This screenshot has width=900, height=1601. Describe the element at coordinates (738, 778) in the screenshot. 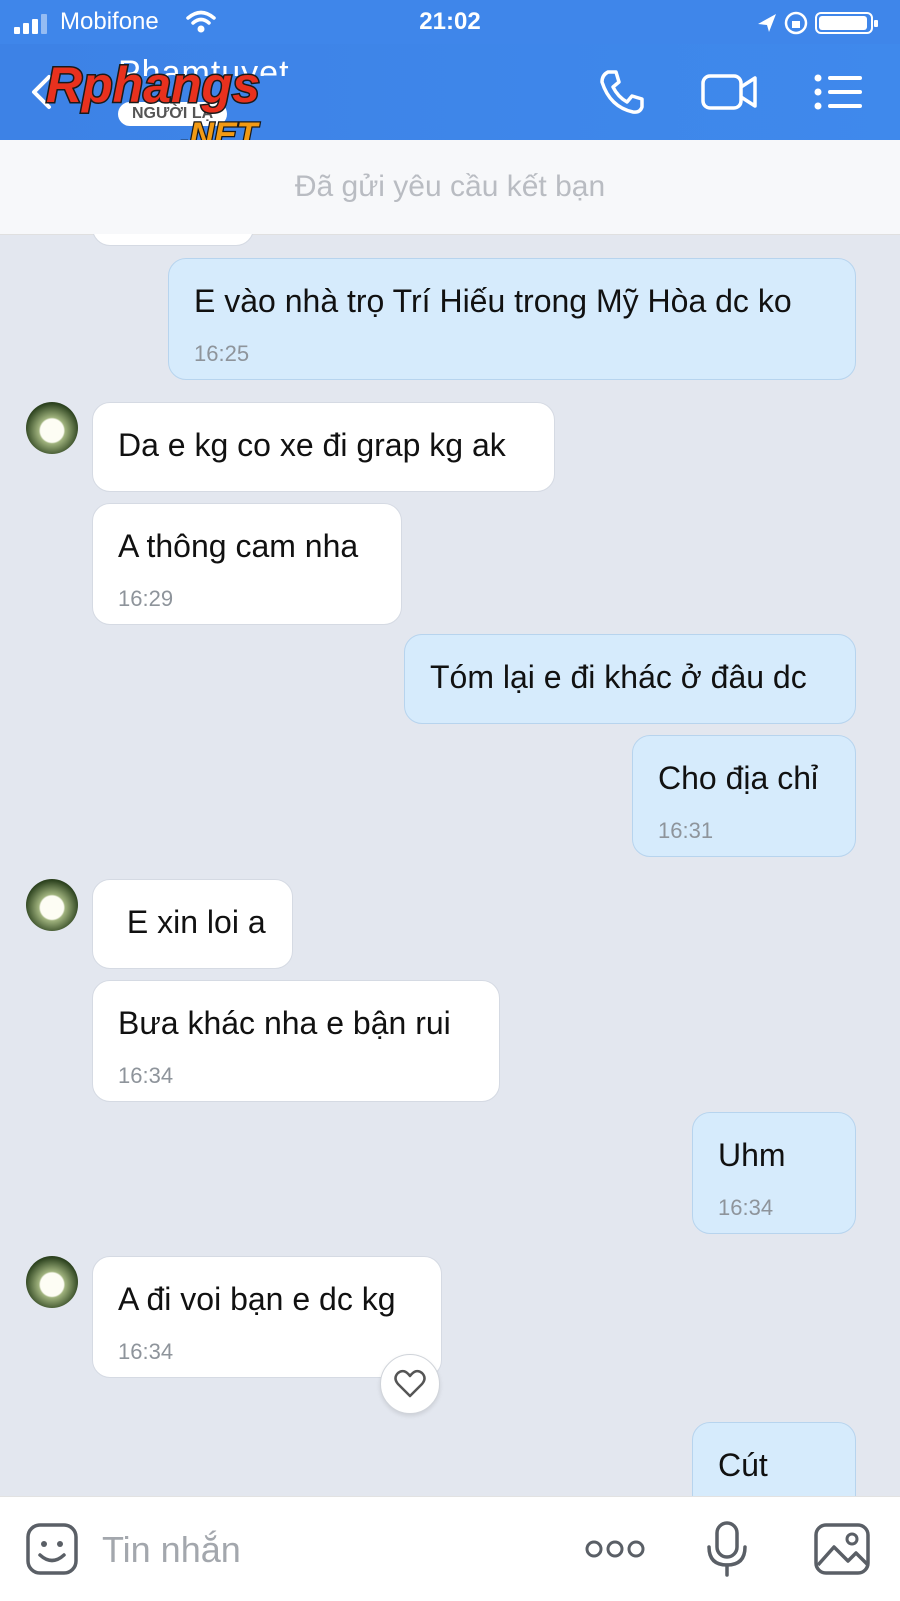

I see `message-text: Cho địa chỉ` at that location.